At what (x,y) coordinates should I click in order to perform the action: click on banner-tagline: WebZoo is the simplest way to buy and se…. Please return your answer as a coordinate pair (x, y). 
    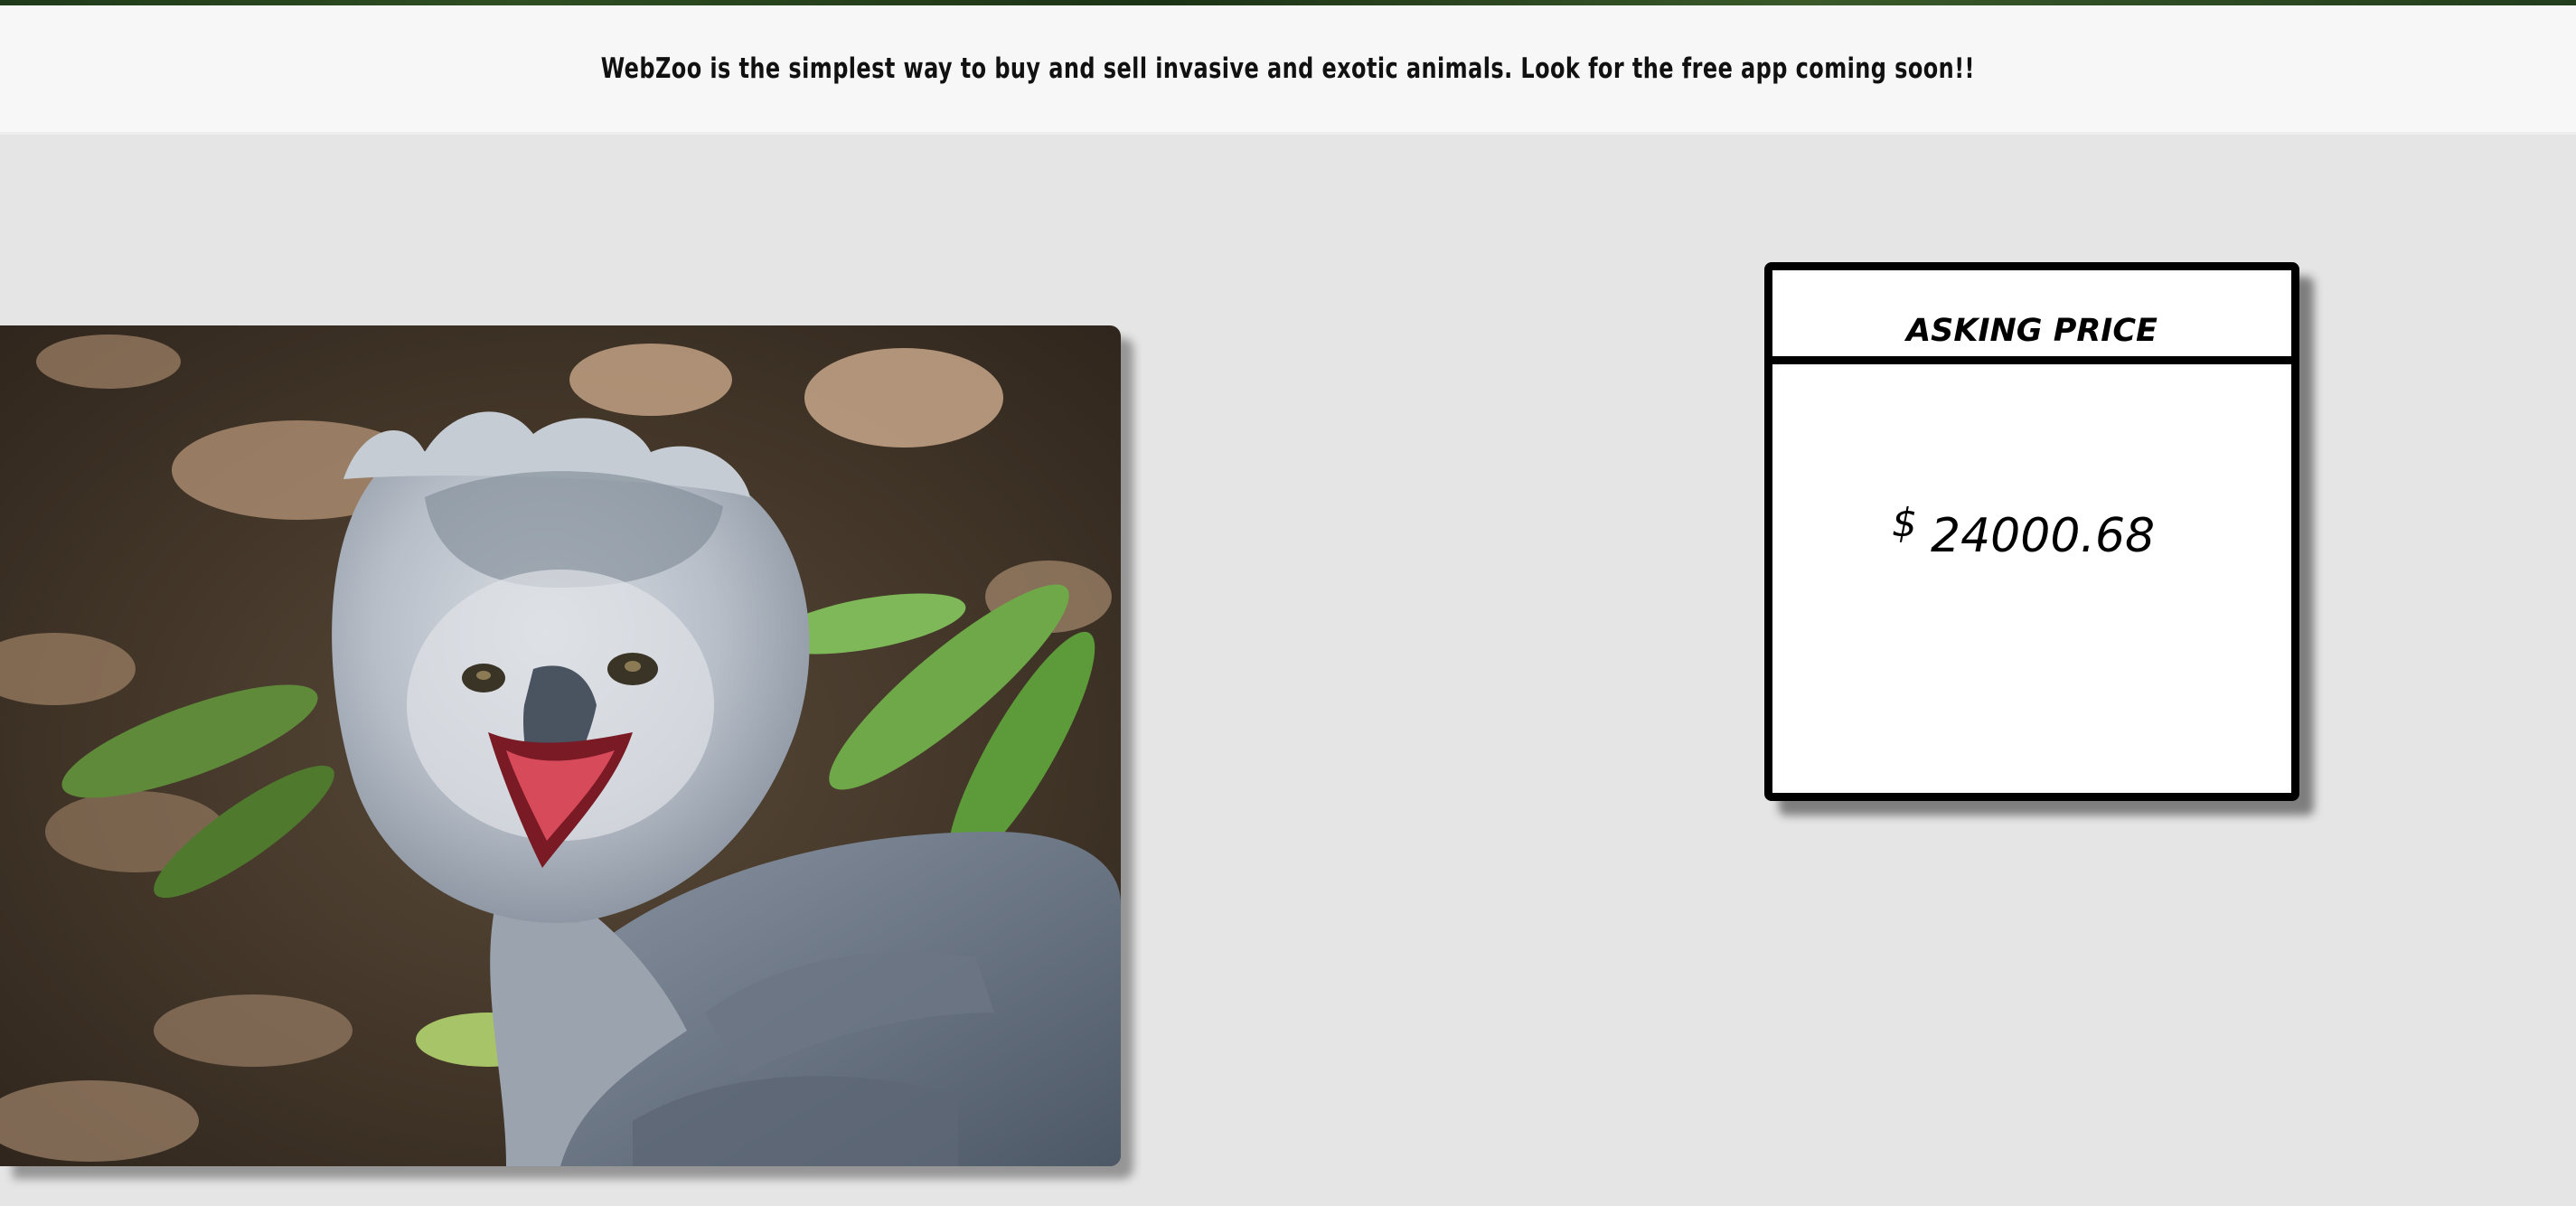
    Looking at the image, I should click on (1288, 68).